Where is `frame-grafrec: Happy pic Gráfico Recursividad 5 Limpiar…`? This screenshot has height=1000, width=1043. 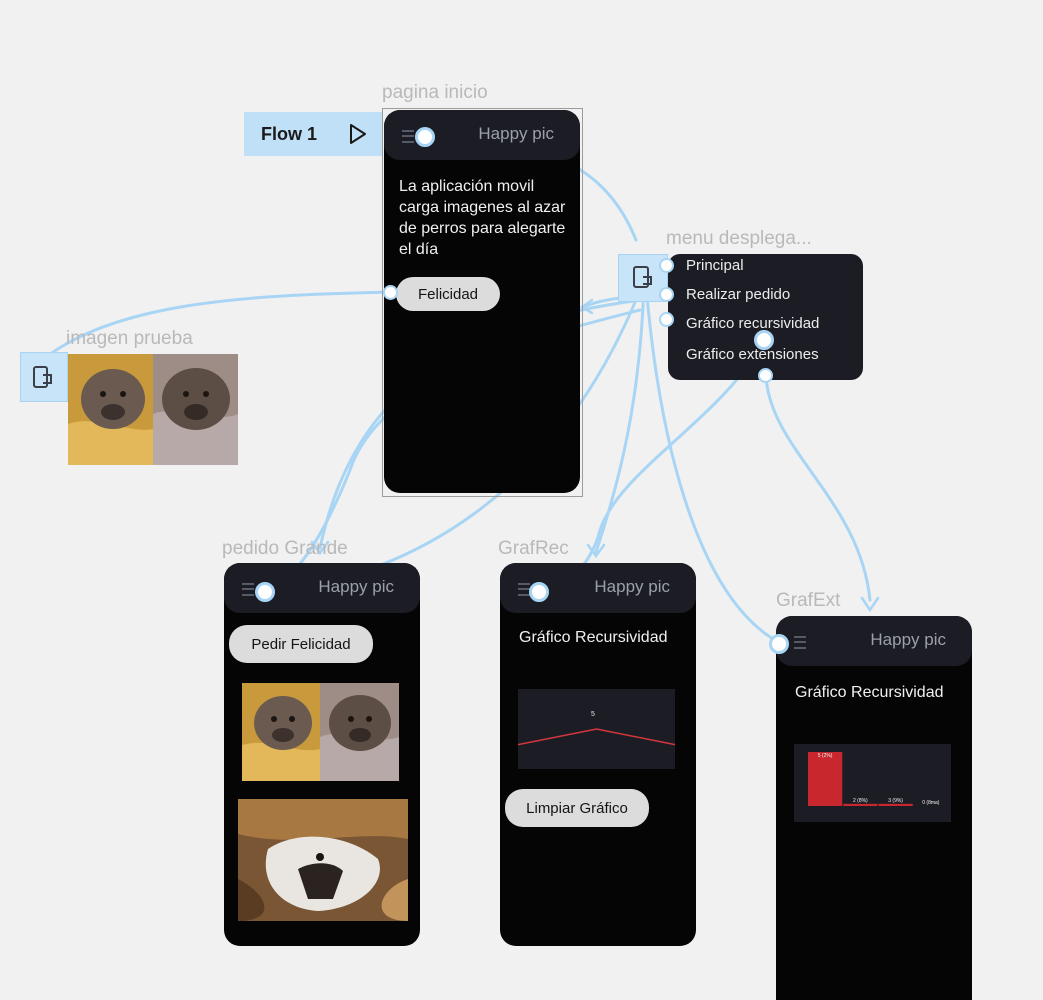 frame-grafrec: Happy pic Gráfico Recursividad 5 Limpiar… is located at coordinates (598, 754).